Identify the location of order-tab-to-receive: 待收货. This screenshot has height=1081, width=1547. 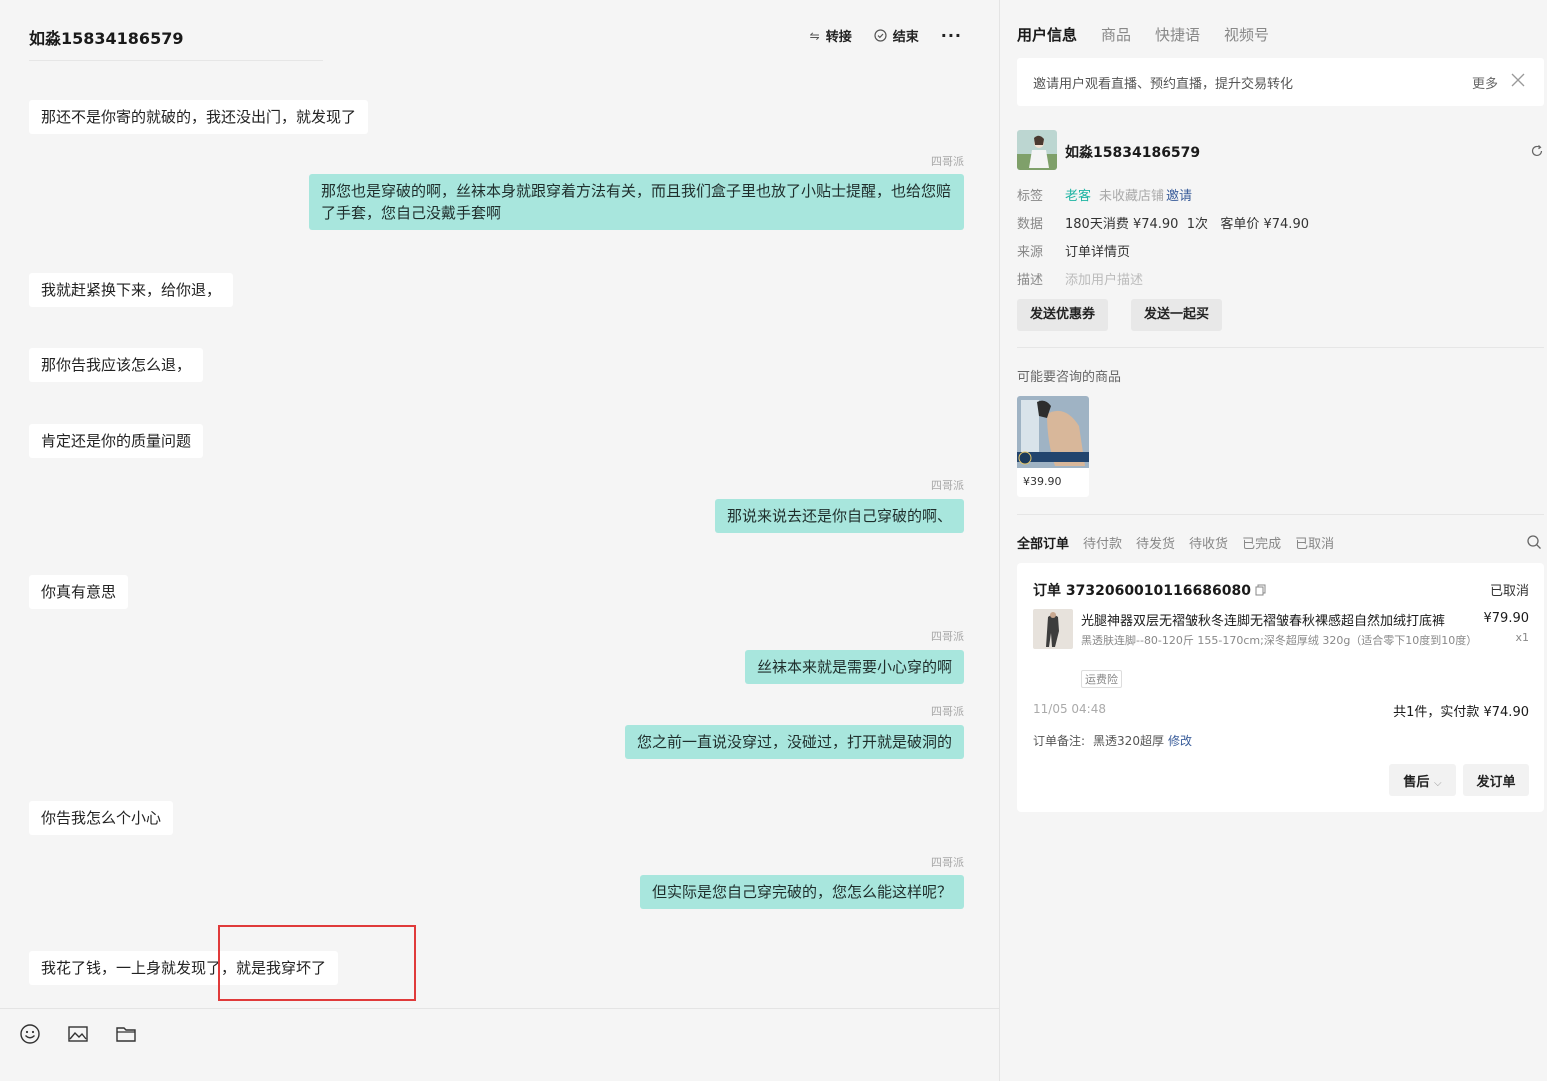
(1208, 542).